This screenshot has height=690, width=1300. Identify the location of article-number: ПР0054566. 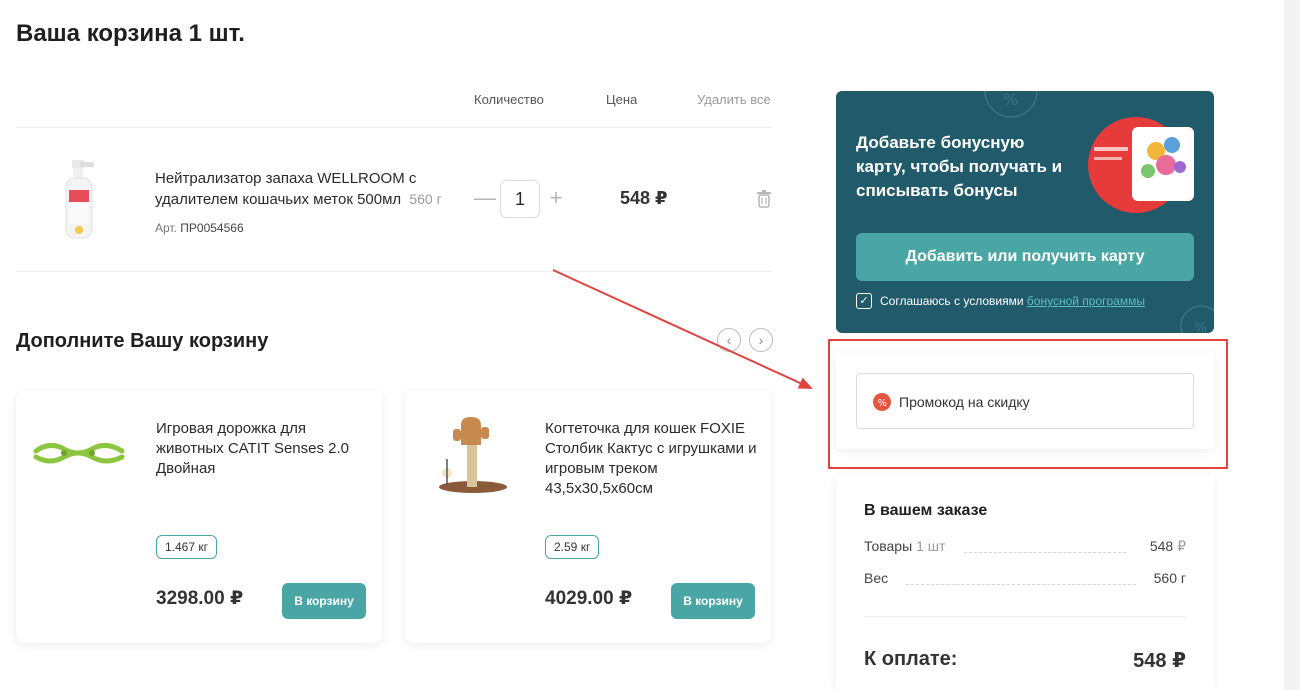
(212, 228).